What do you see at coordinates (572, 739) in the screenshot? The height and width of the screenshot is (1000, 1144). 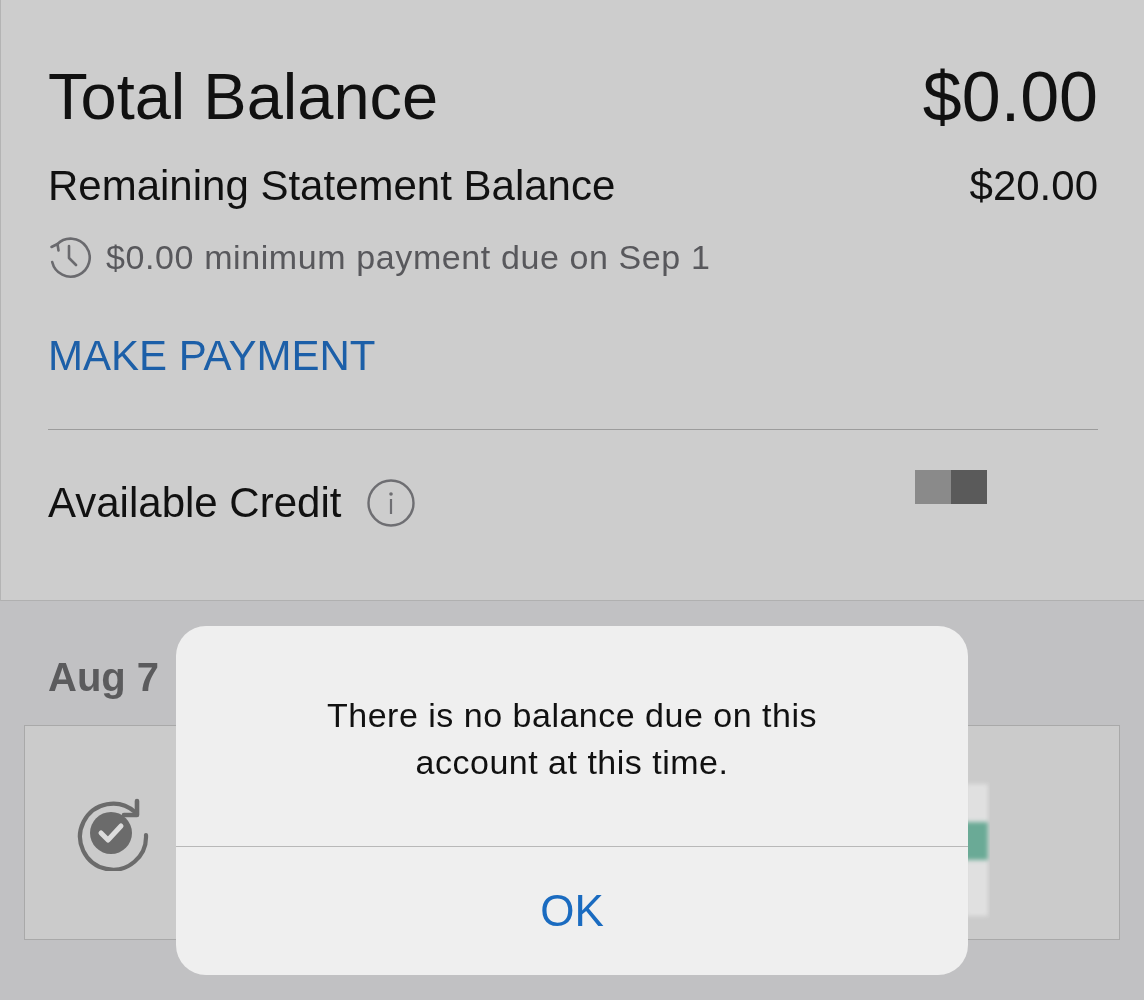 I see `alert-message: There is no balance due on this account at this time.` at bounding box center [572, 739].